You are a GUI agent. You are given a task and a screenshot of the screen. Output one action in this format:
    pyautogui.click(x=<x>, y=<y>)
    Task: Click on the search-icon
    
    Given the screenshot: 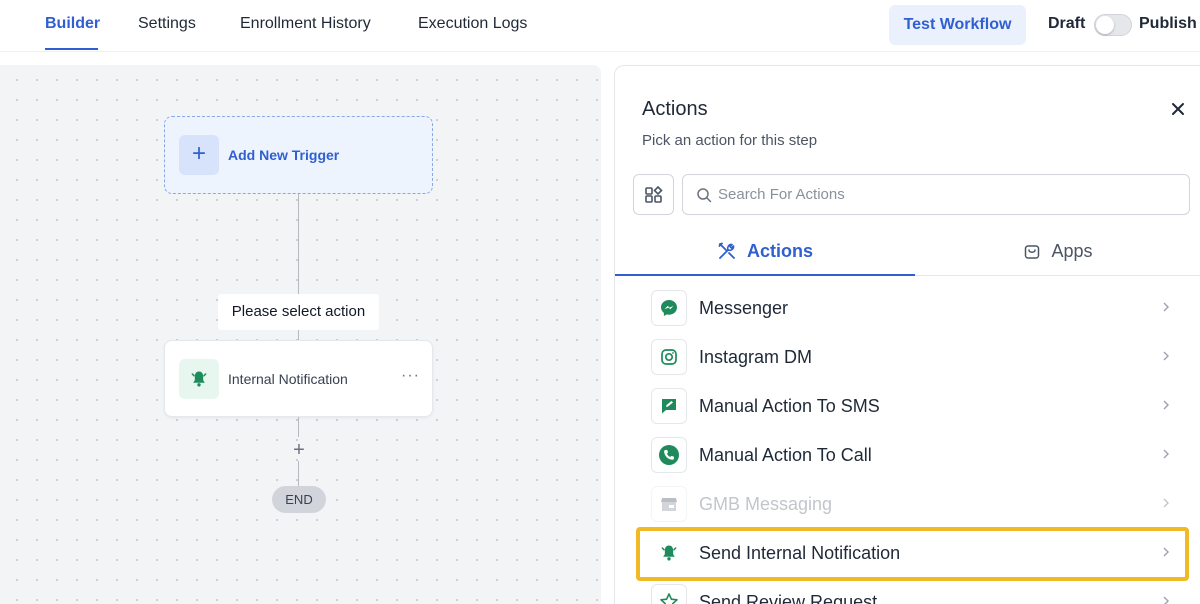 What is the action you would take?
    pyautogui.click(x=704, y=195)
    